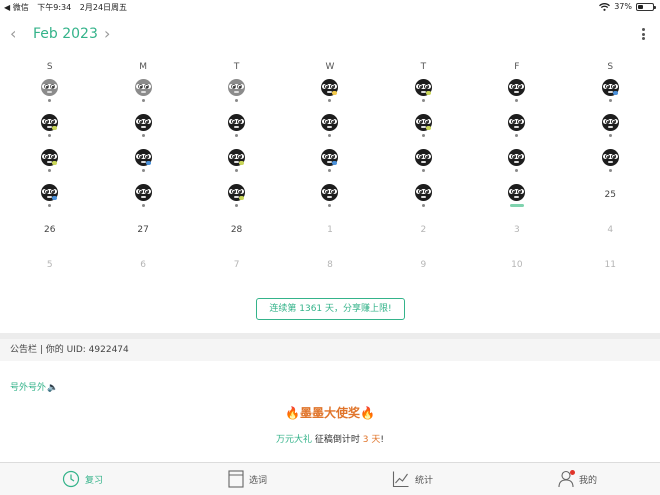 This screenshot has height=495, width=660. I want to click on calendar-day: 4, so click(610, 233).